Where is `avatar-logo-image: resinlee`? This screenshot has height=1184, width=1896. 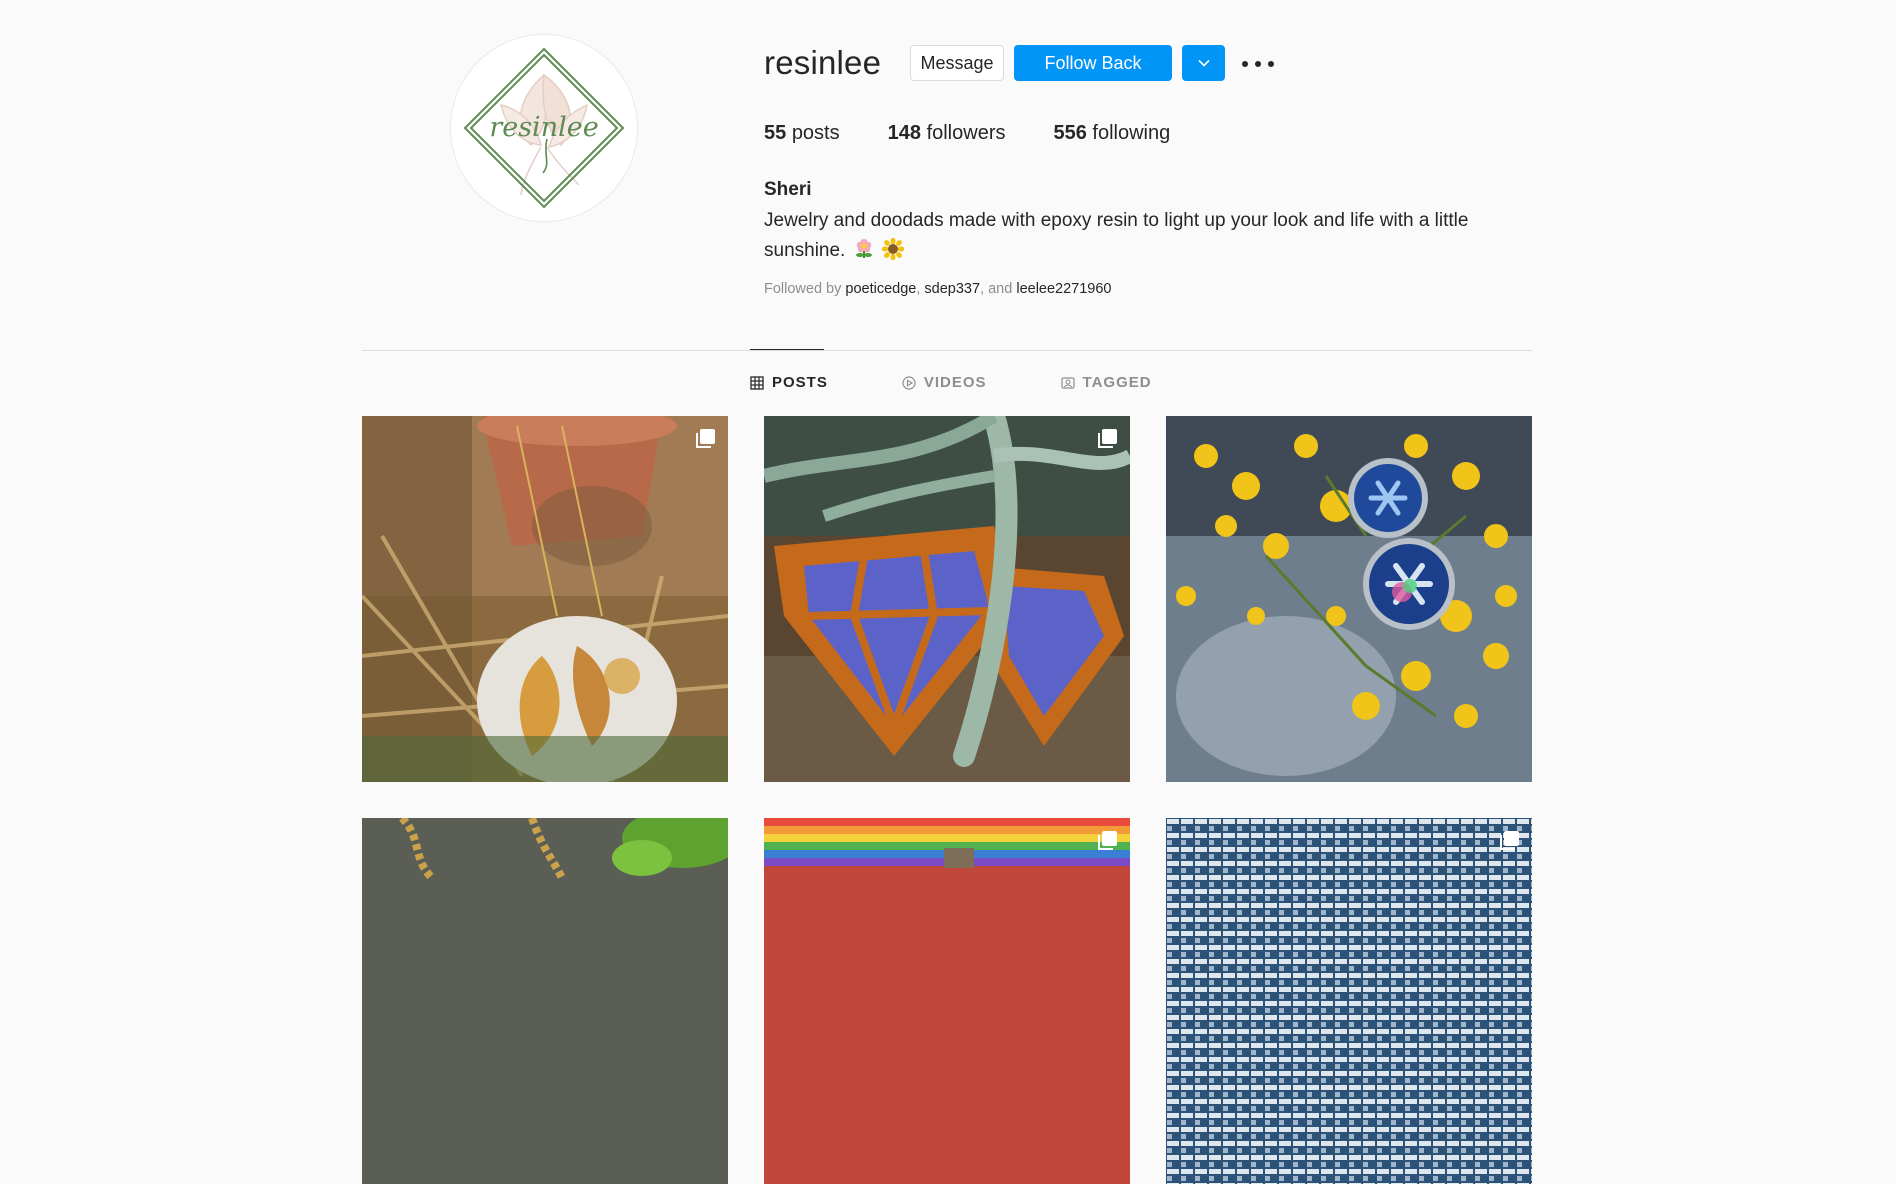 avatar-logo-image: resinlee is located at coordinates (544, 128).